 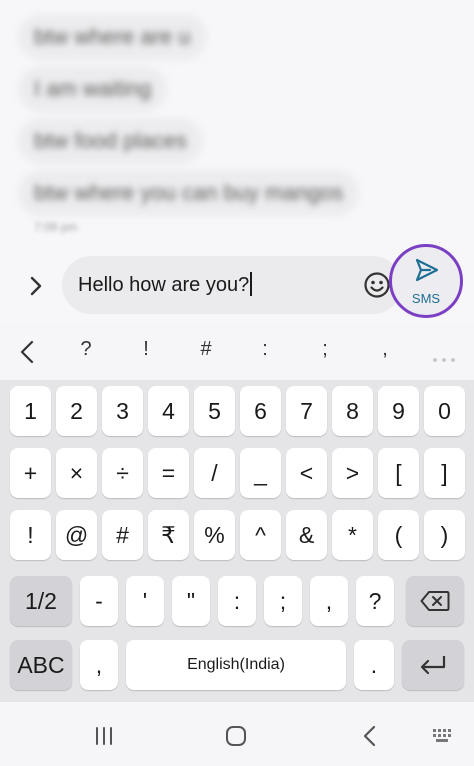 What do you see at coordinates (214, 473) in the screenshot?
I see `key-slash: /` at bounding box center [214, 473].